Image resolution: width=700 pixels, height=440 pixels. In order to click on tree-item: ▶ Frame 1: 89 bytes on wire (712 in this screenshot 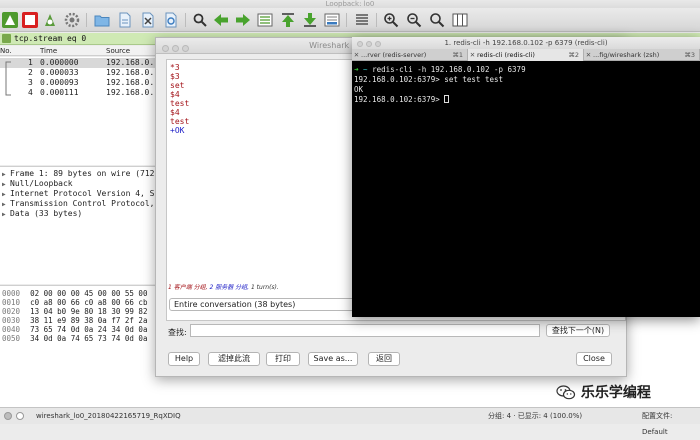, I will do `click(78, 174)`.